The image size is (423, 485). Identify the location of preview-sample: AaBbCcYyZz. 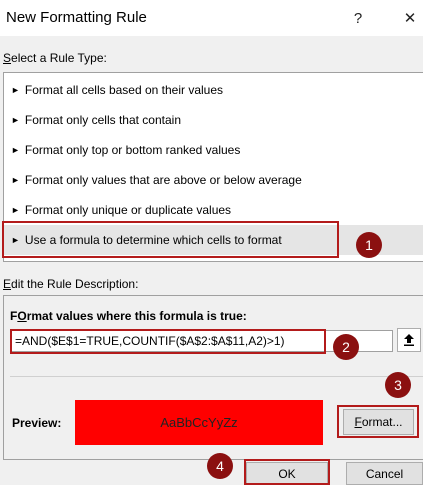
(199, 422).